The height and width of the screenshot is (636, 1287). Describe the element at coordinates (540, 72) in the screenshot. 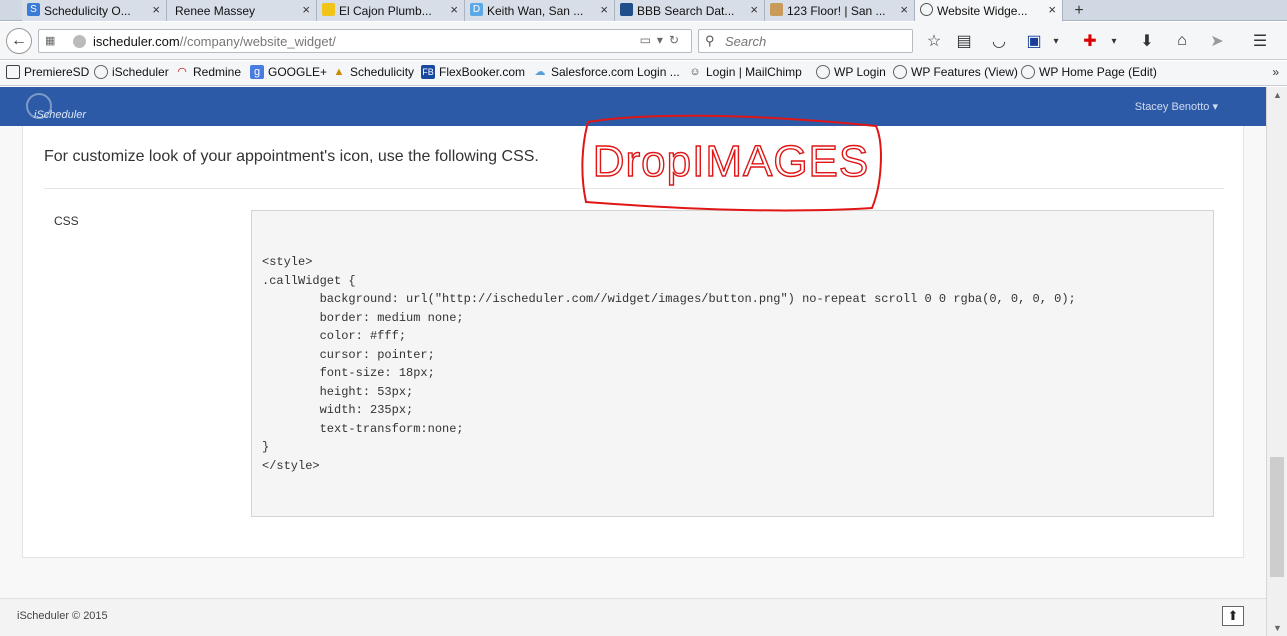

I see `salesforce-cloud-icon: ☁` at that location.